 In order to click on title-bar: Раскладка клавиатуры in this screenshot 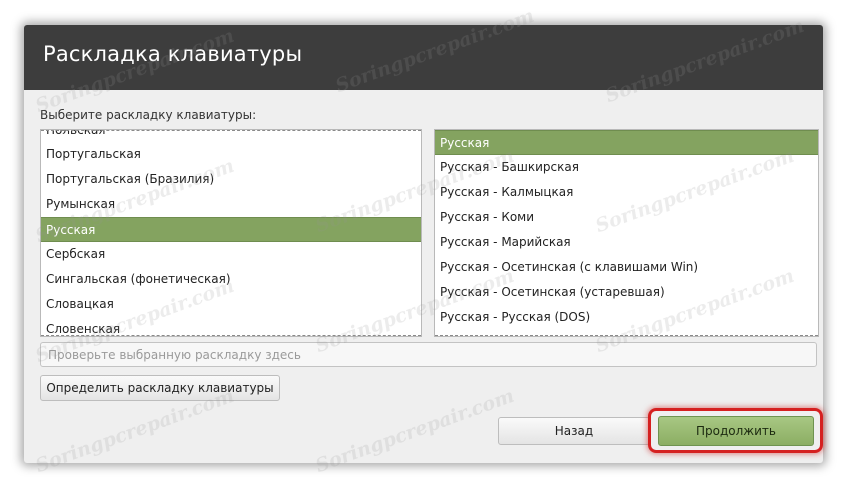, I will do `click(423, 57)`.